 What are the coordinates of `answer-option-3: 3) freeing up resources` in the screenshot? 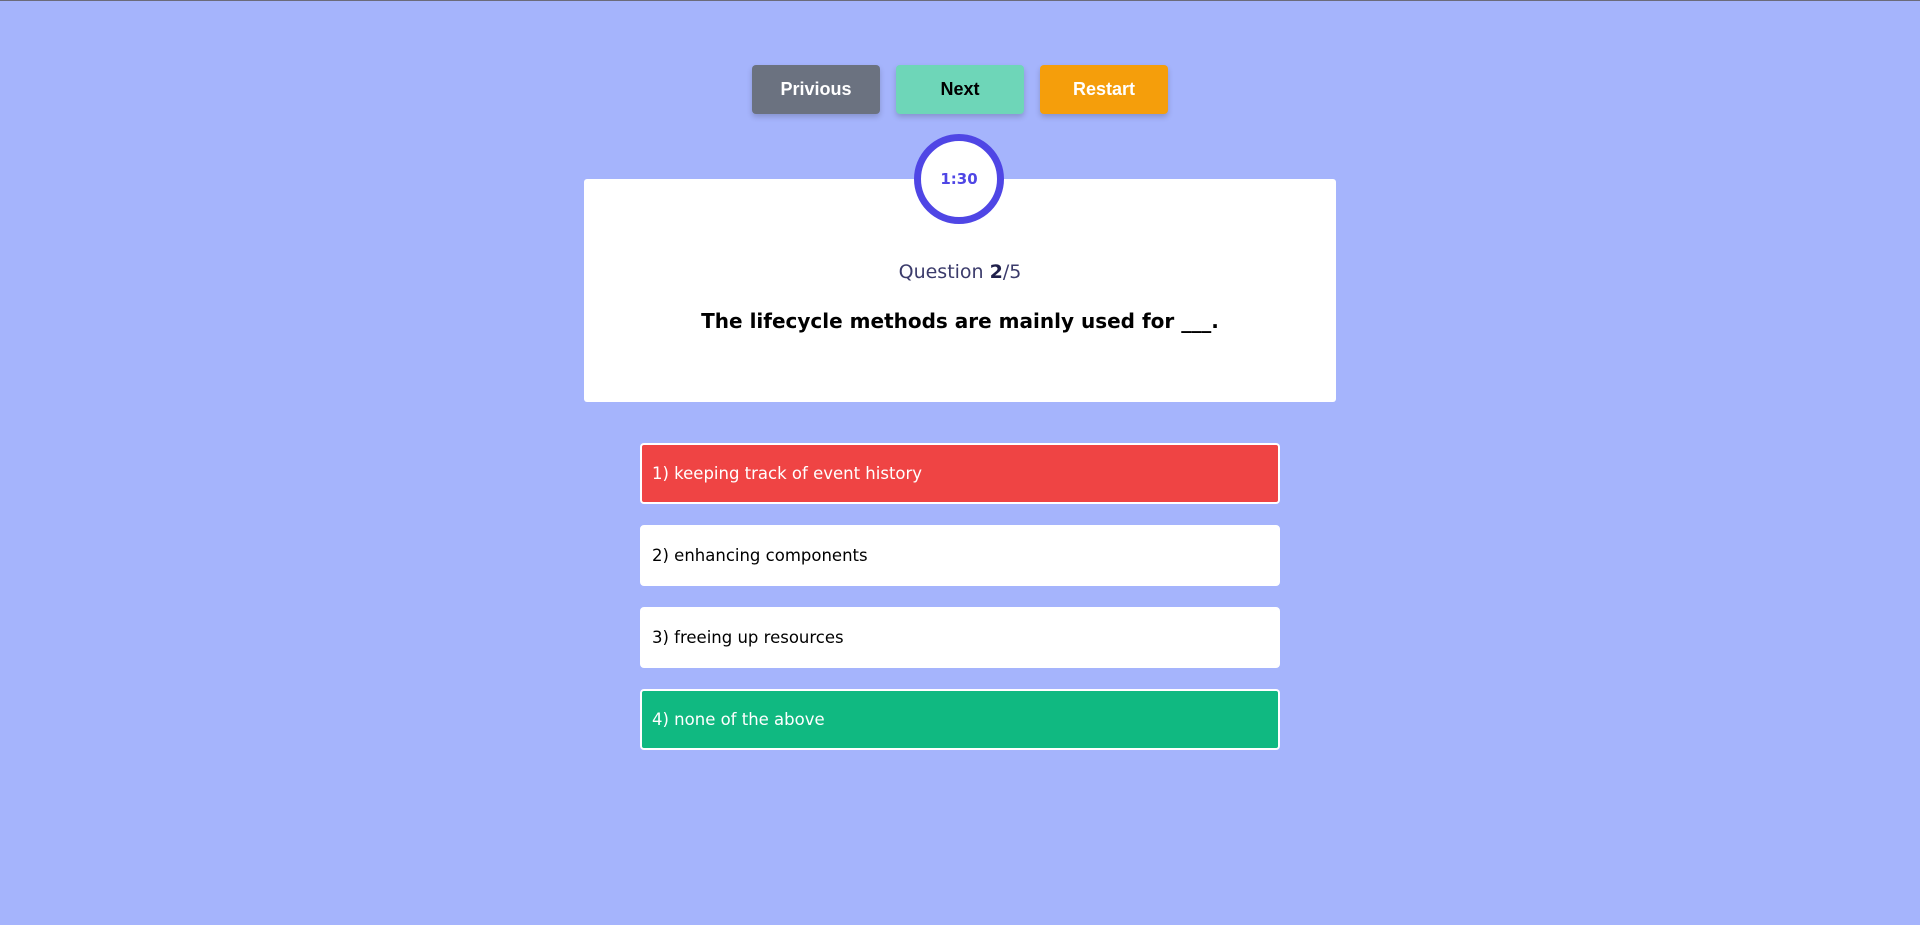 It's located at (960, 637).